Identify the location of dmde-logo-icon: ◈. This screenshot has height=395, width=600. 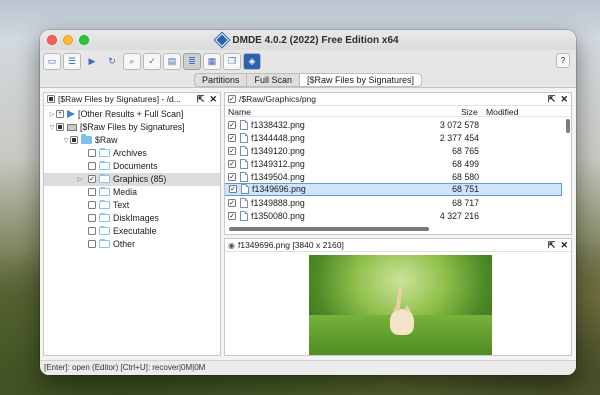
(252, 61).